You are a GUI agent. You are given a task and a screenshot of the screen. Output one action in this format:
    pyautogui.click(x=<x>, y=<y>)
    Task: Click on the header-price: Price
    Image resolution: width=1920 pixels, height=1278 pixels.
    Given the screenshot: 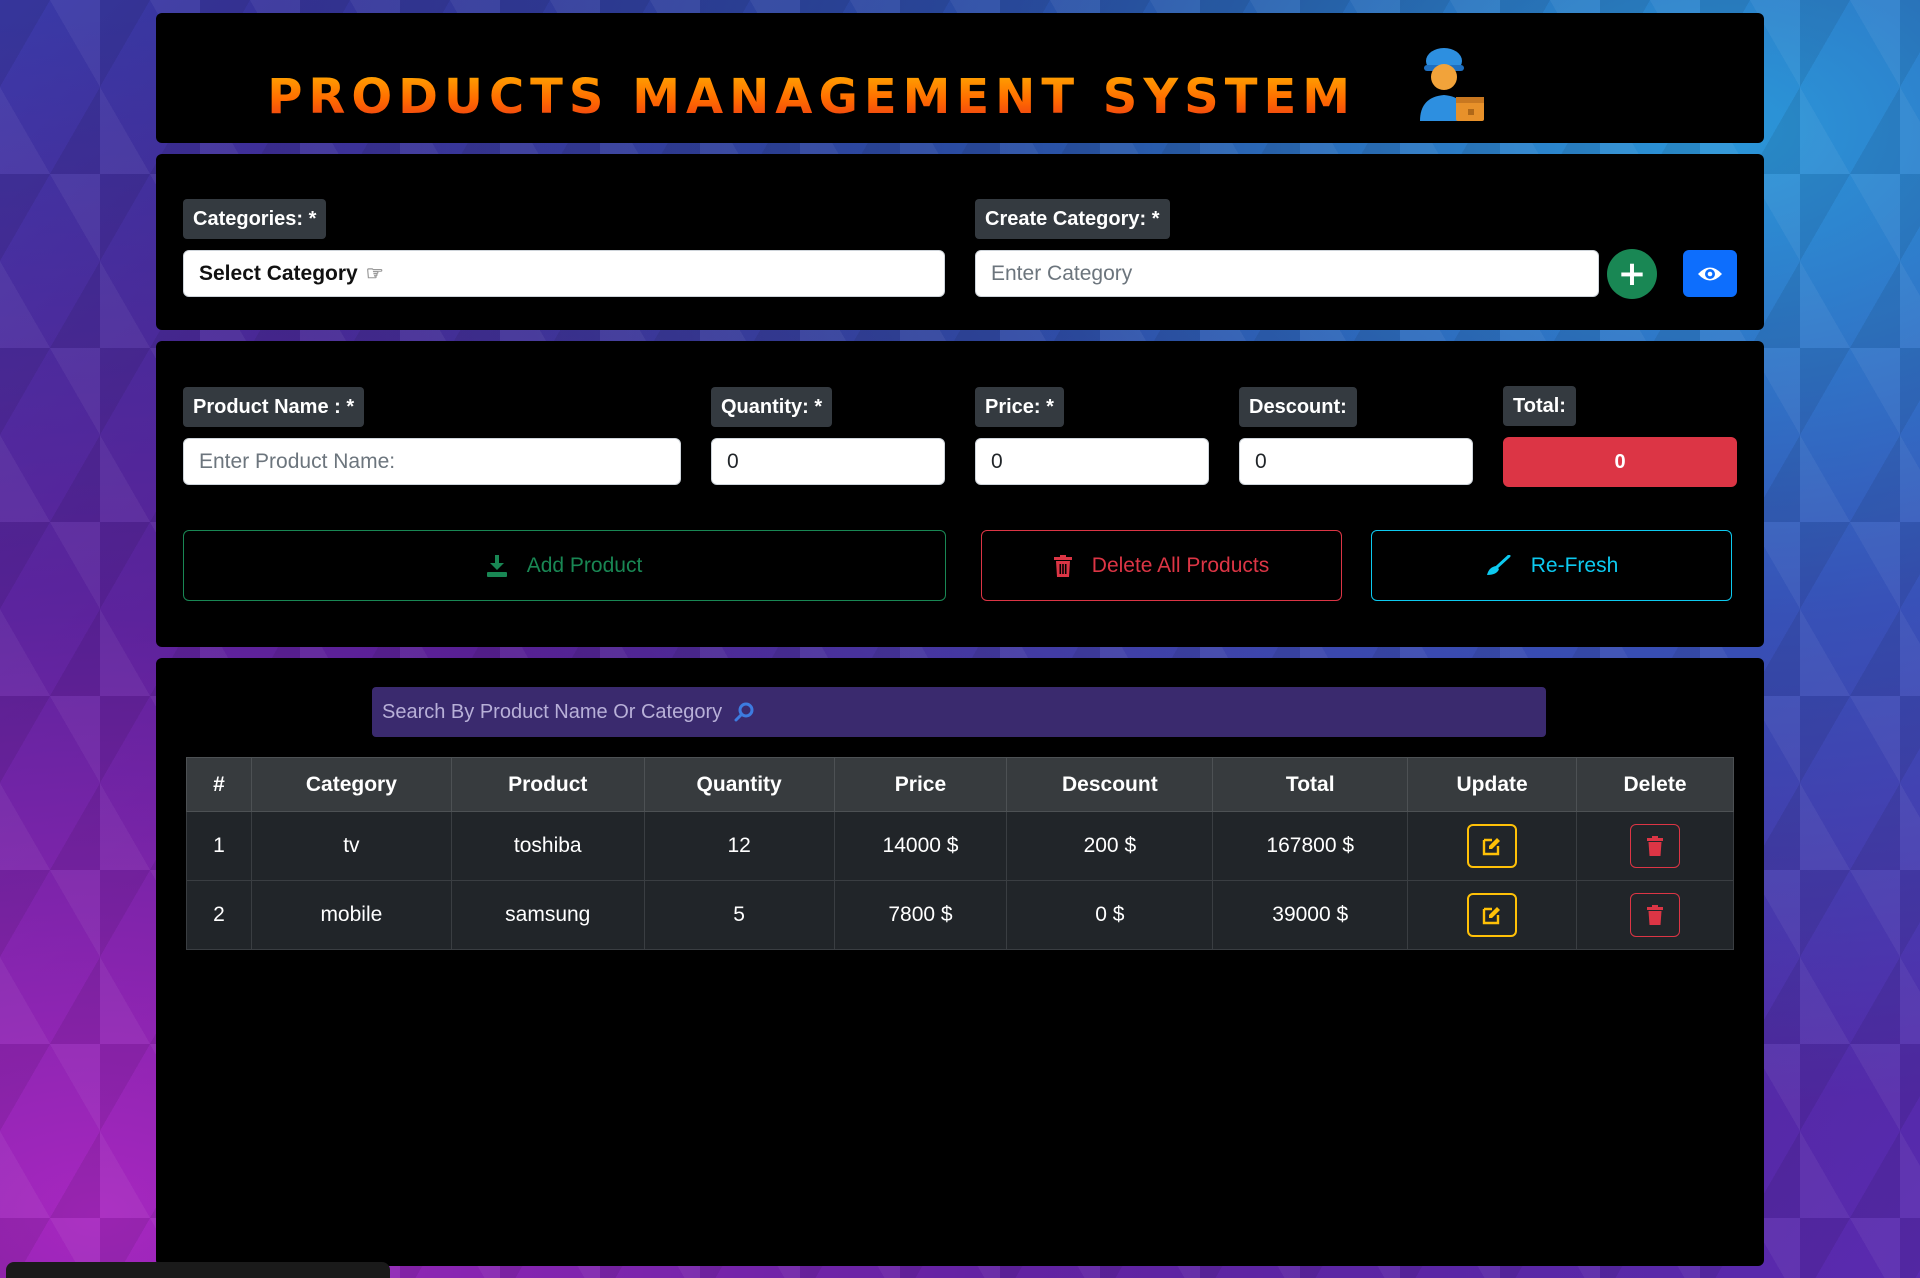 What is the action you would take?
    pyautogui.click(x=920, y=784)
    